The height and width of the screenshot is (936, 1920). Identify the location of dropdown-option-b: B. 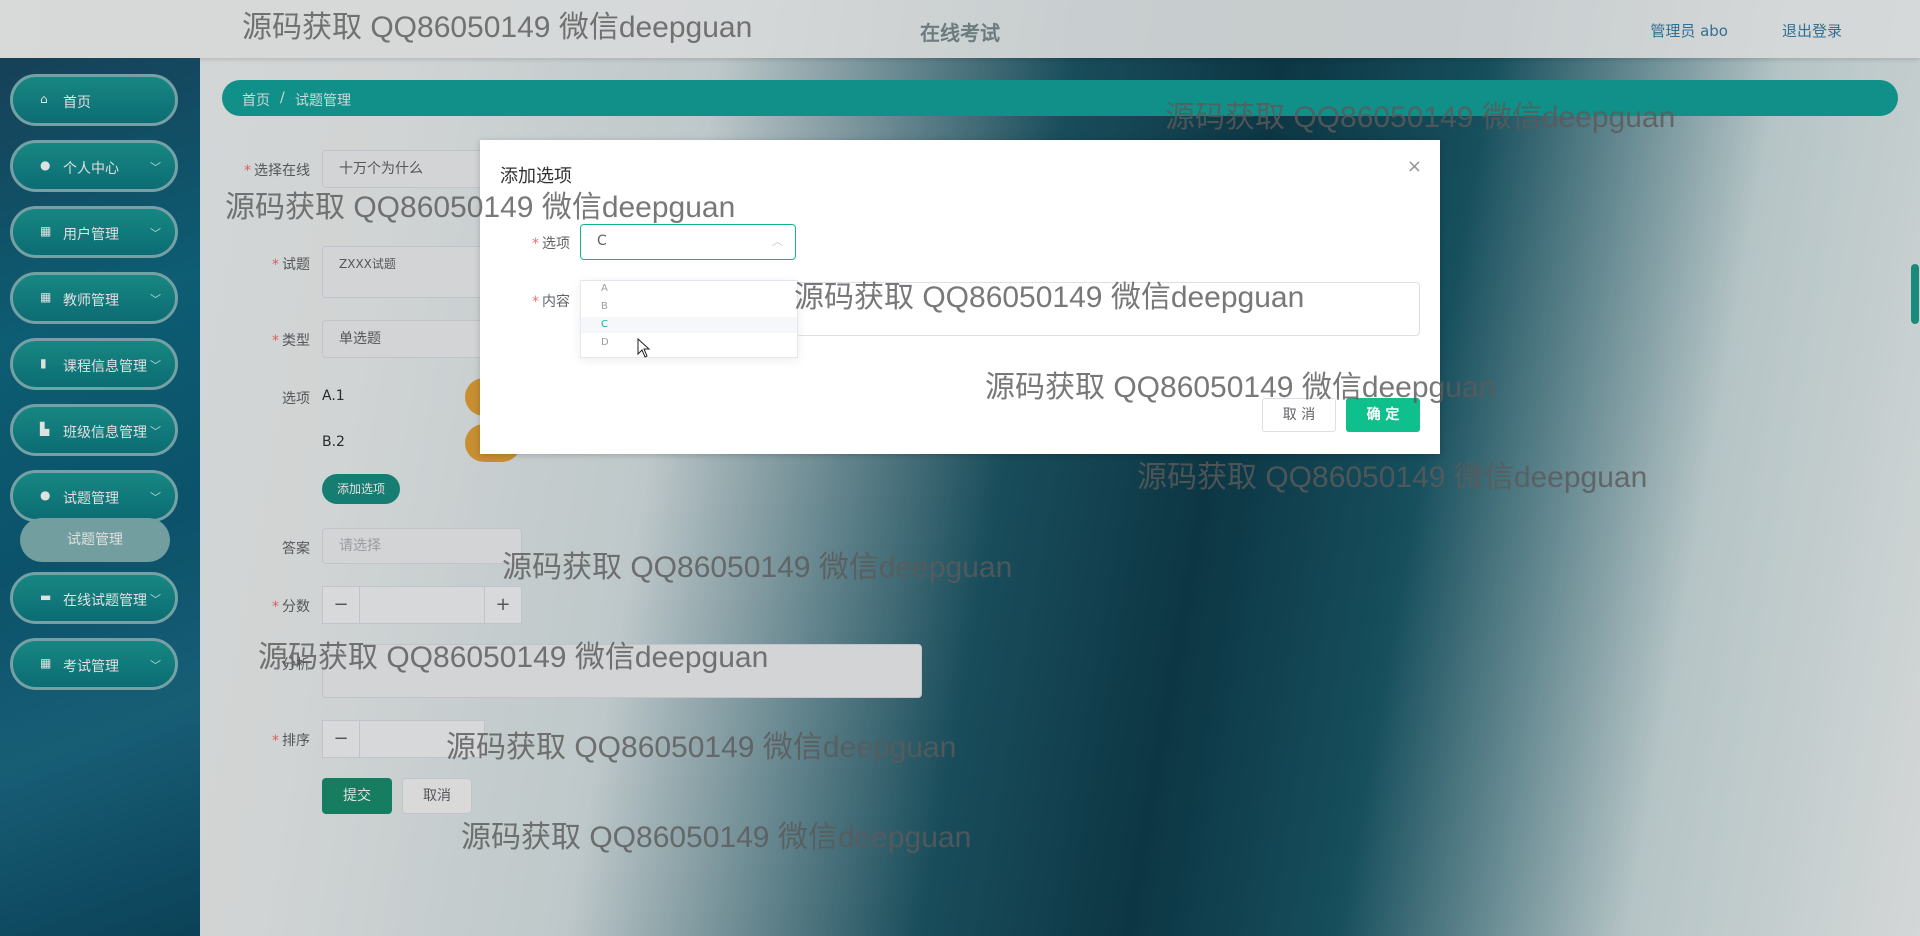
(689, 307).